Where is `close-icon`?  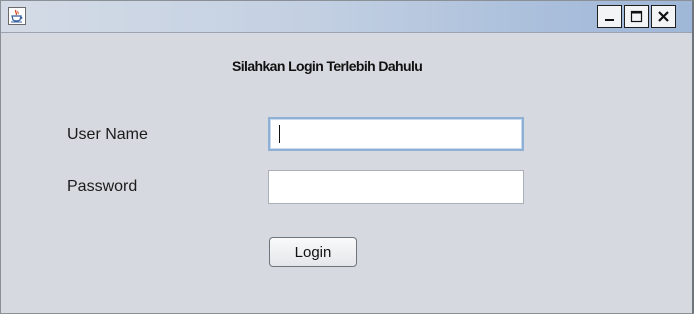 close-icon is located at coordinates (663, 16).